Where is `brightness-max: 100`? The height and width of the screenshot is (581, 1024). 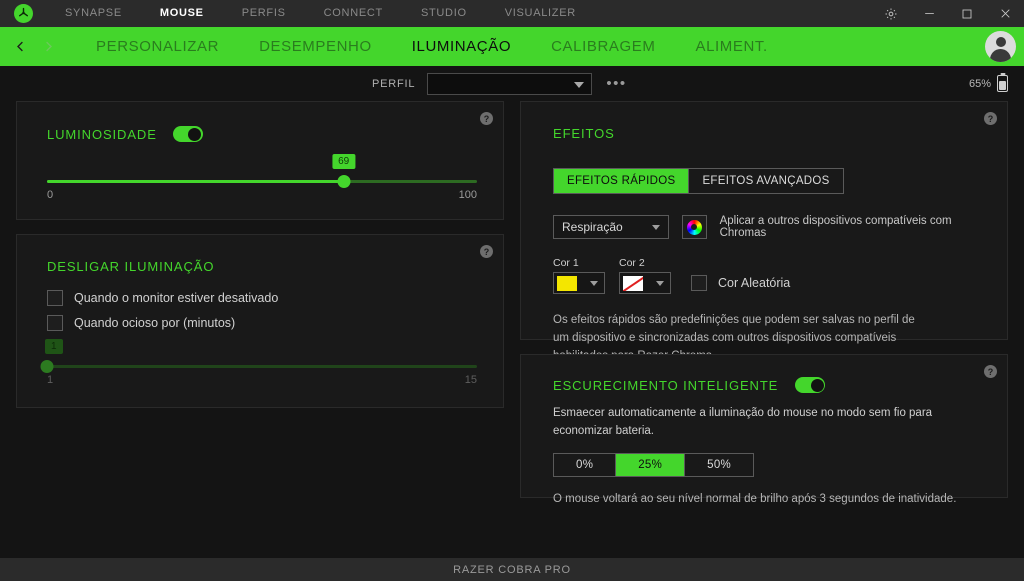
brightness-max: 100 is located at coordinates (467, 195).